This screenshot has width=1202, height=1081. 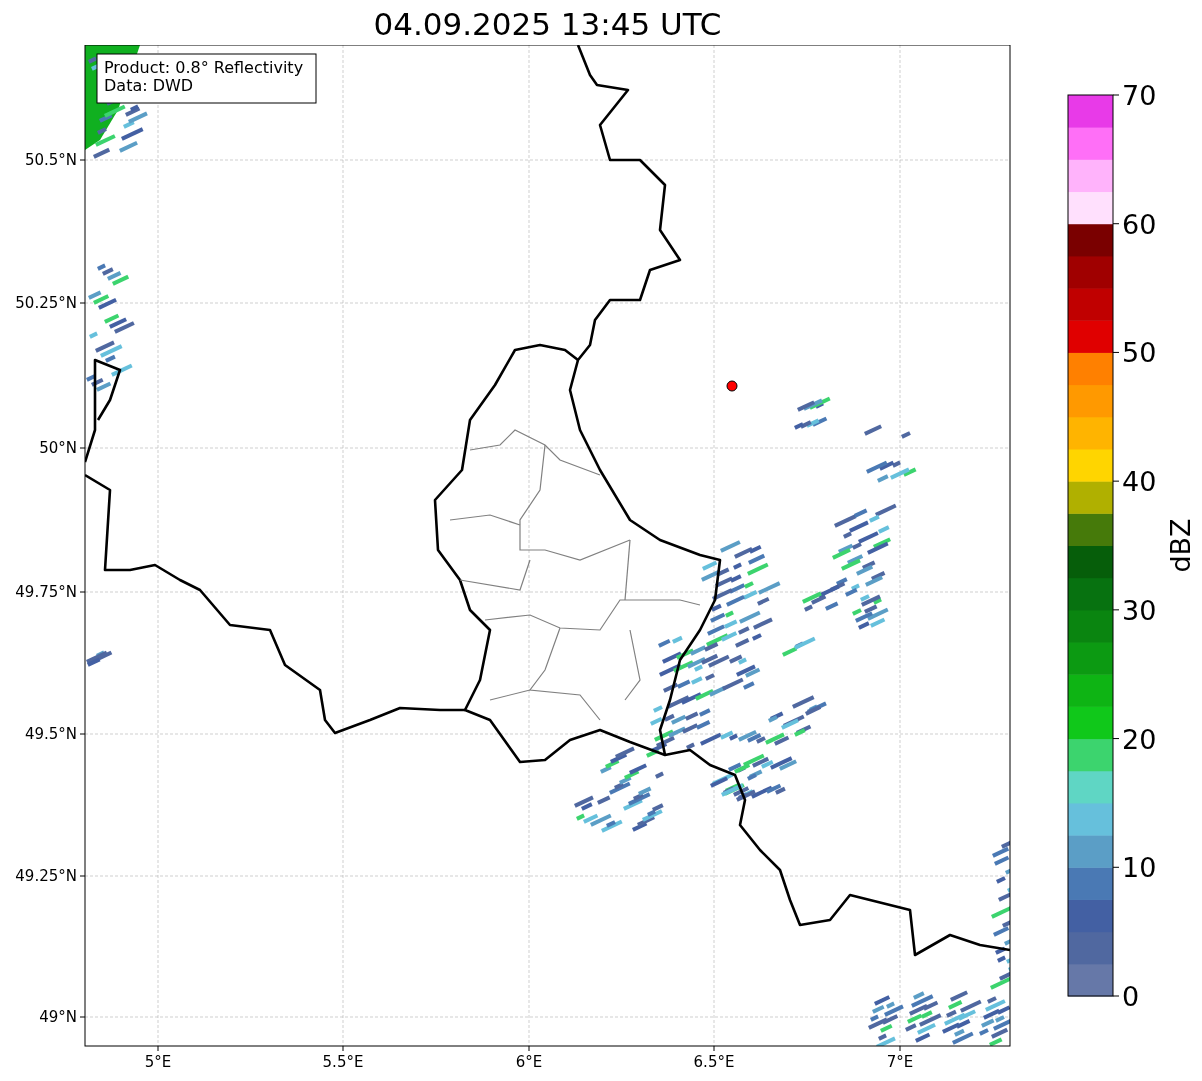 I want to click on colorbar-tick-label: 40, so click(x=1139, y=482).